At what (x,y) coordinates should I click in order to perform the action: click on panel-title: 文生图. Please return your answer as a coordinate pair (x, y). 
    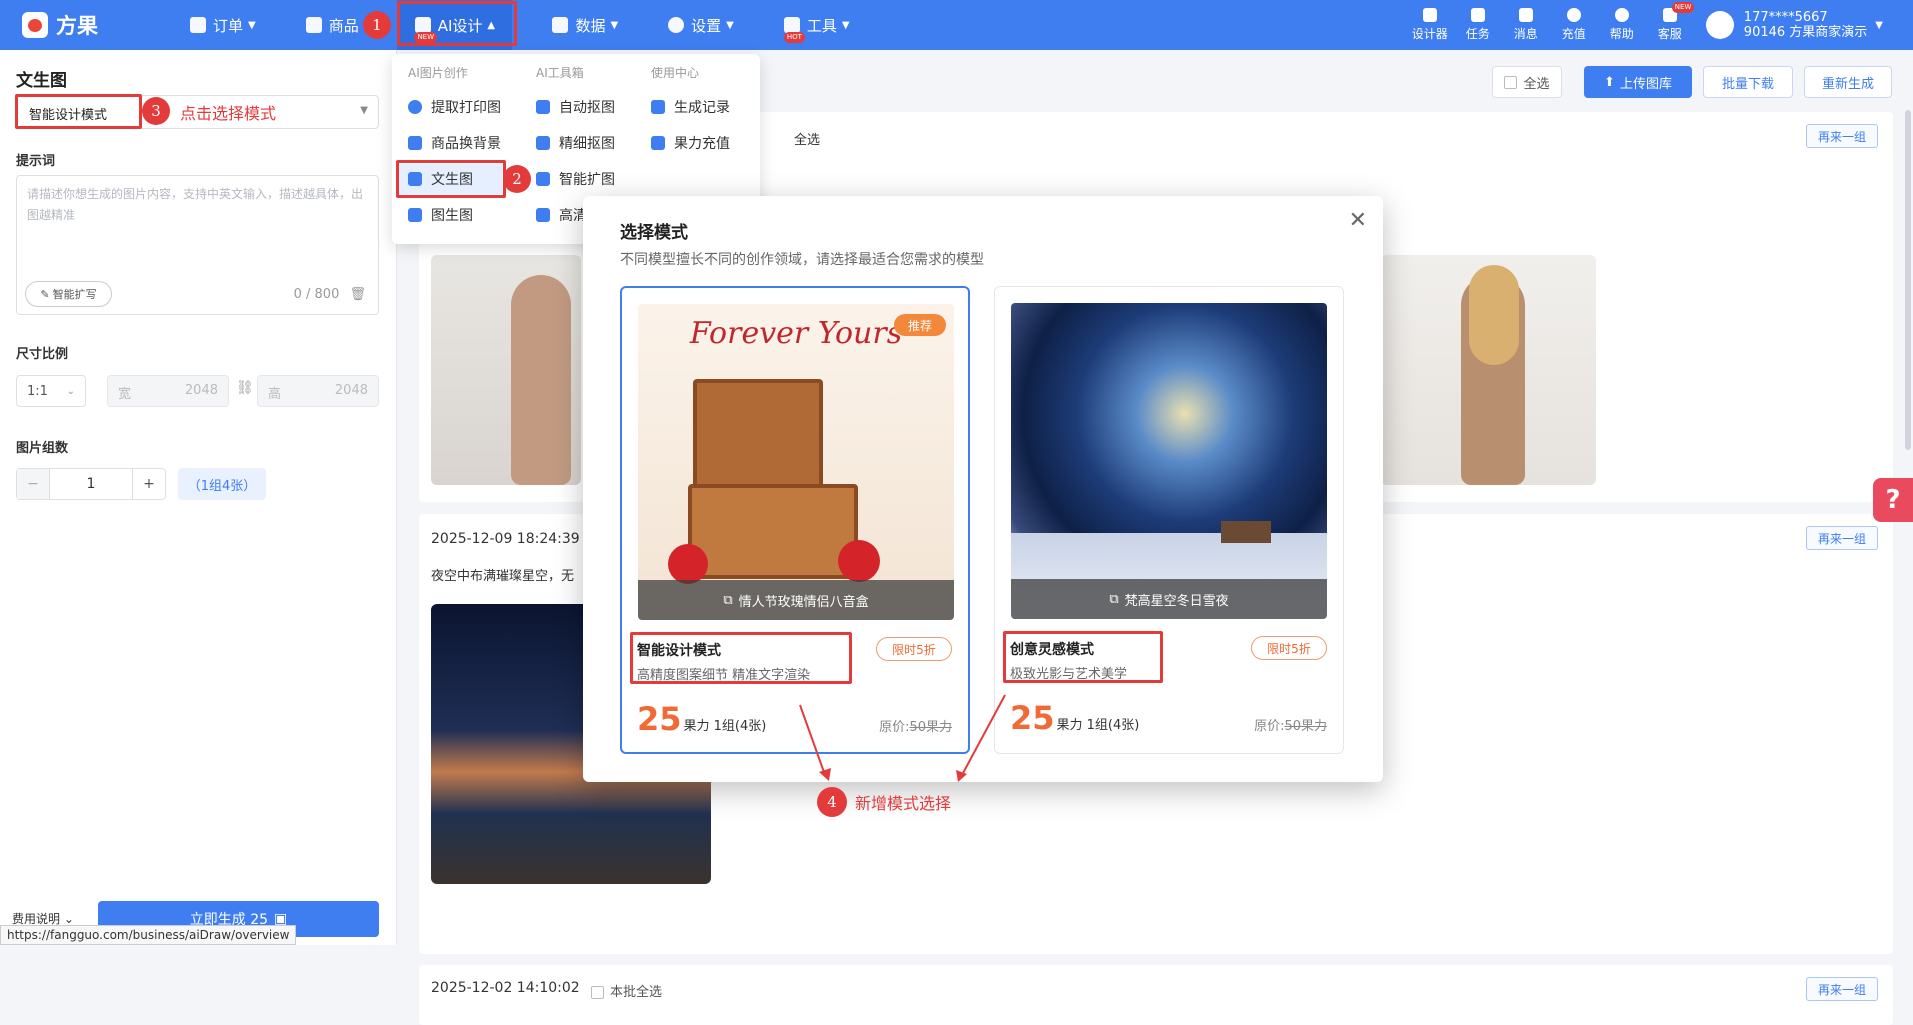
    Looking at the image, I should click on (41, 81).